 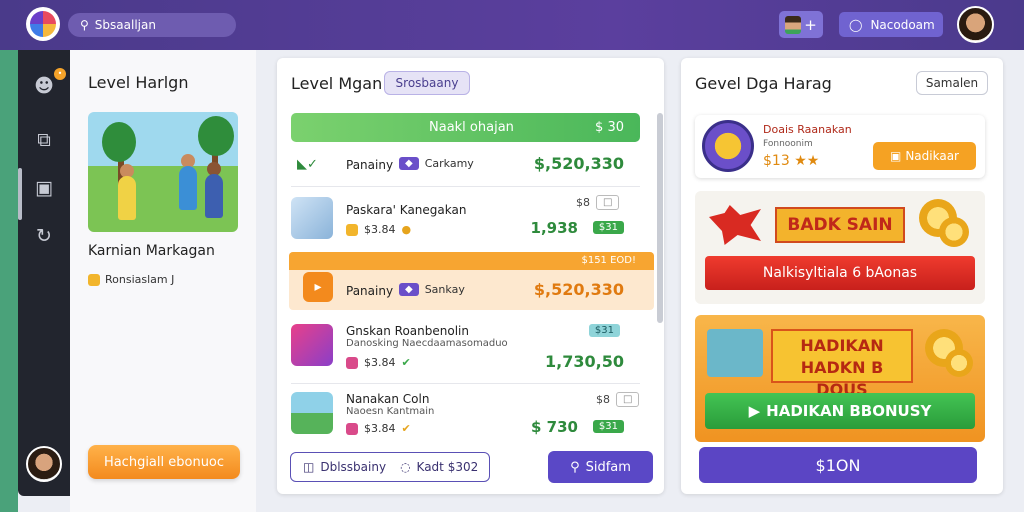 I want to click on search-field: ⚲ Sbsaalljan, so click(x=152, y=25).